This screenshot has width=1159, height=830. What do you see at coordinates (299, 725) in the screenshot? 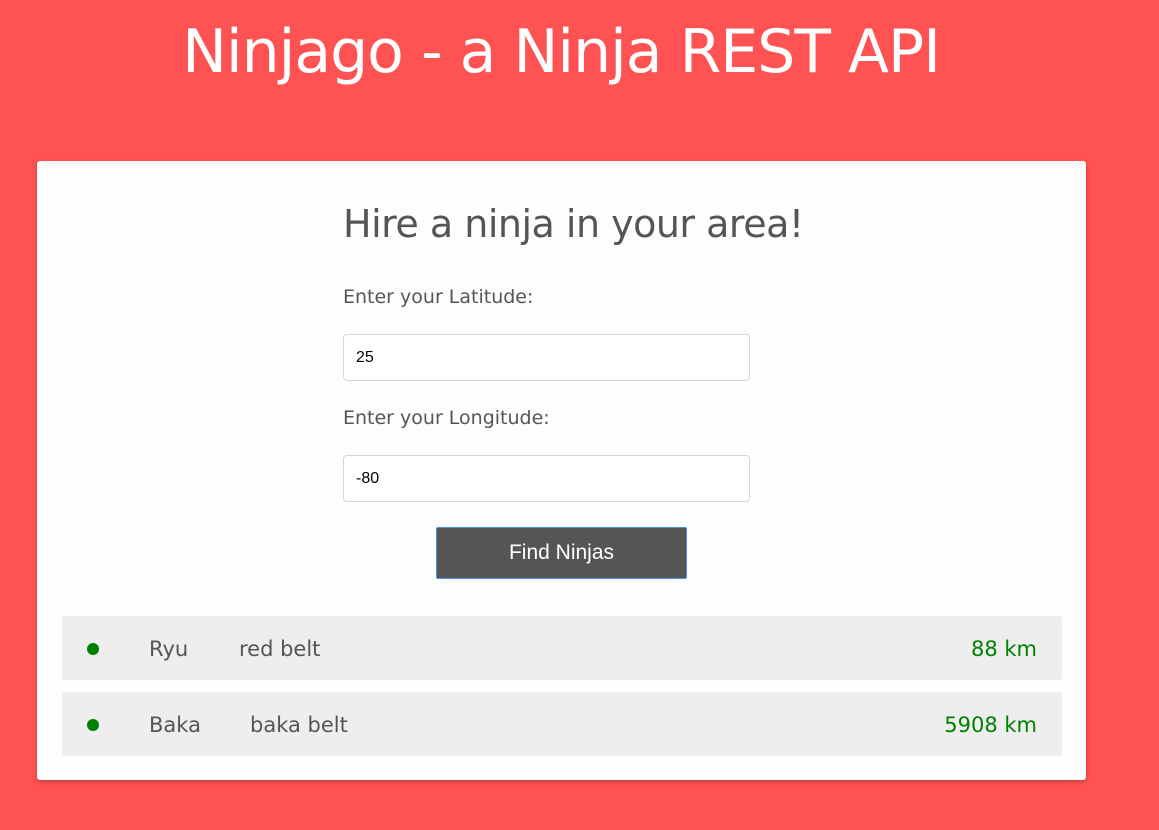
I see `ninja-rank: baka belt` at bounding box center [299, 725].